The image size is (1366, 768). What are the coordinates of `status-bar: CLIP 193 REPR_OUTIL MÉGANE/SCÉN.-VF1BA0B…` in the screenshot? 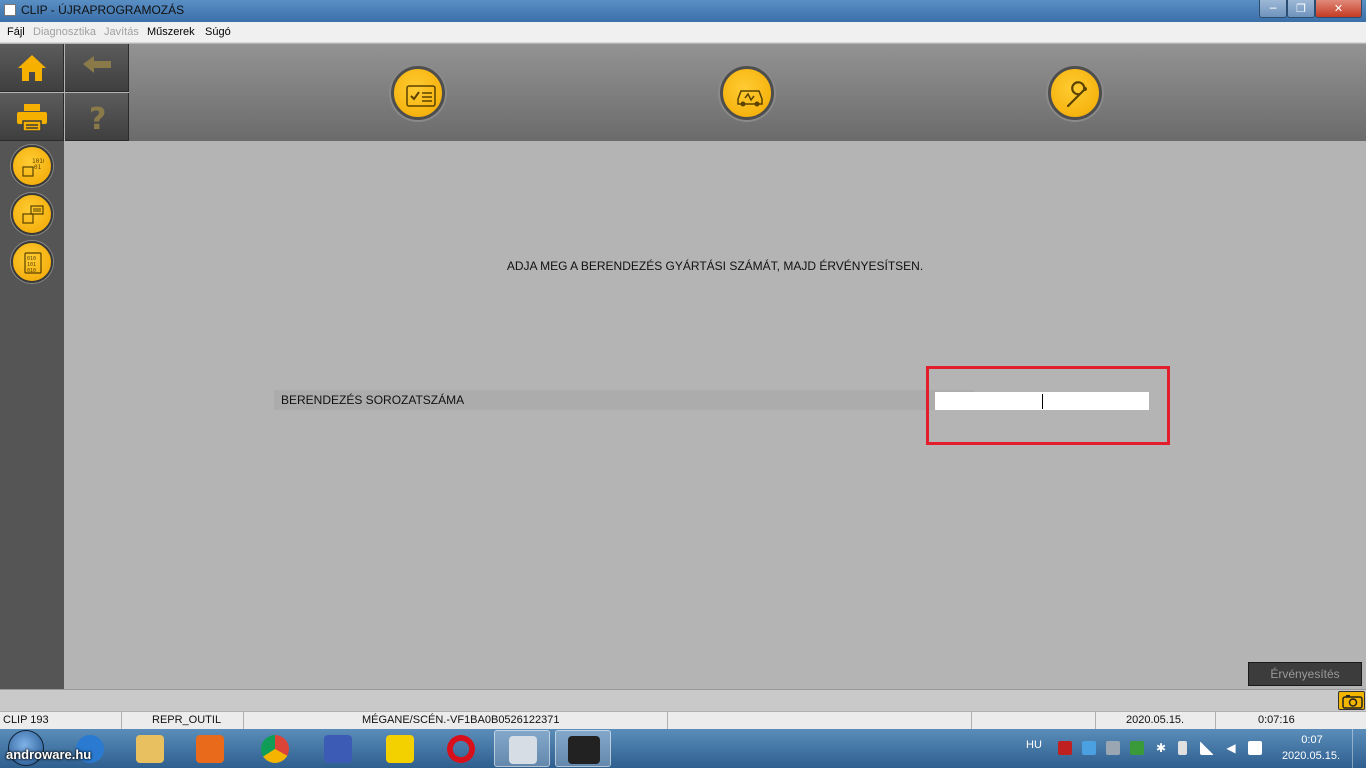 It's located at (683, 720).